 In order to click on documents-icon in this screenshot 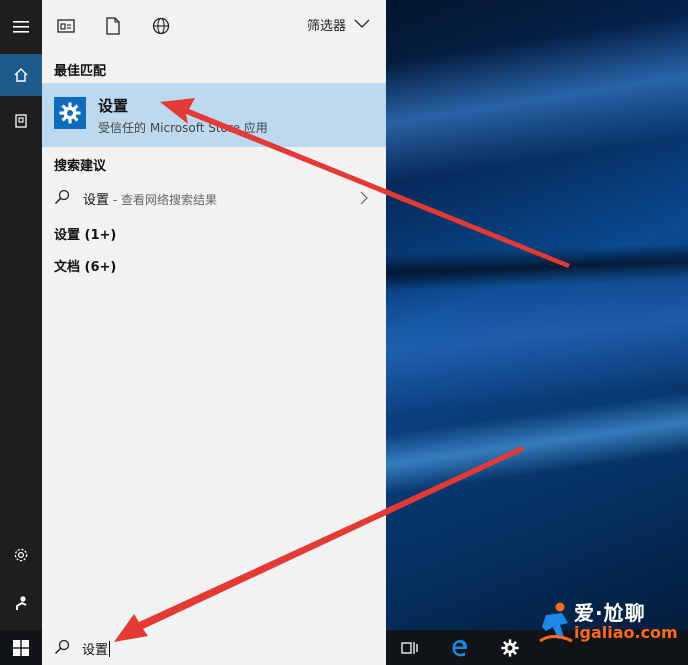, I will do `click(21, 121)`.